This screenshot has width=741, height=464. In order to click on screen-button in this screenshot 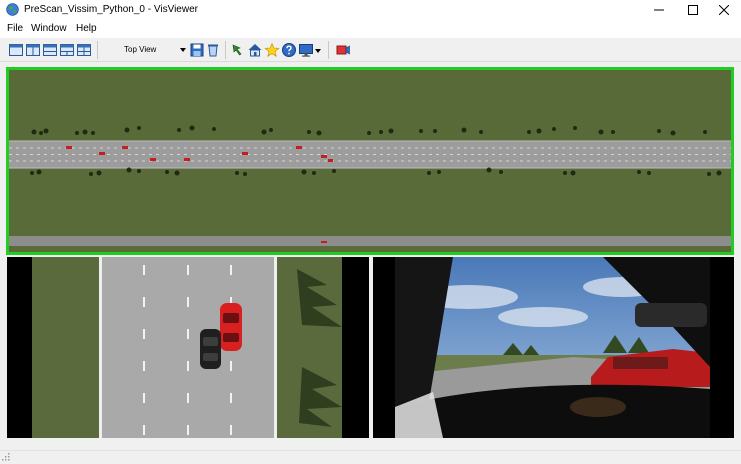, I will do `click(306, 50)`.